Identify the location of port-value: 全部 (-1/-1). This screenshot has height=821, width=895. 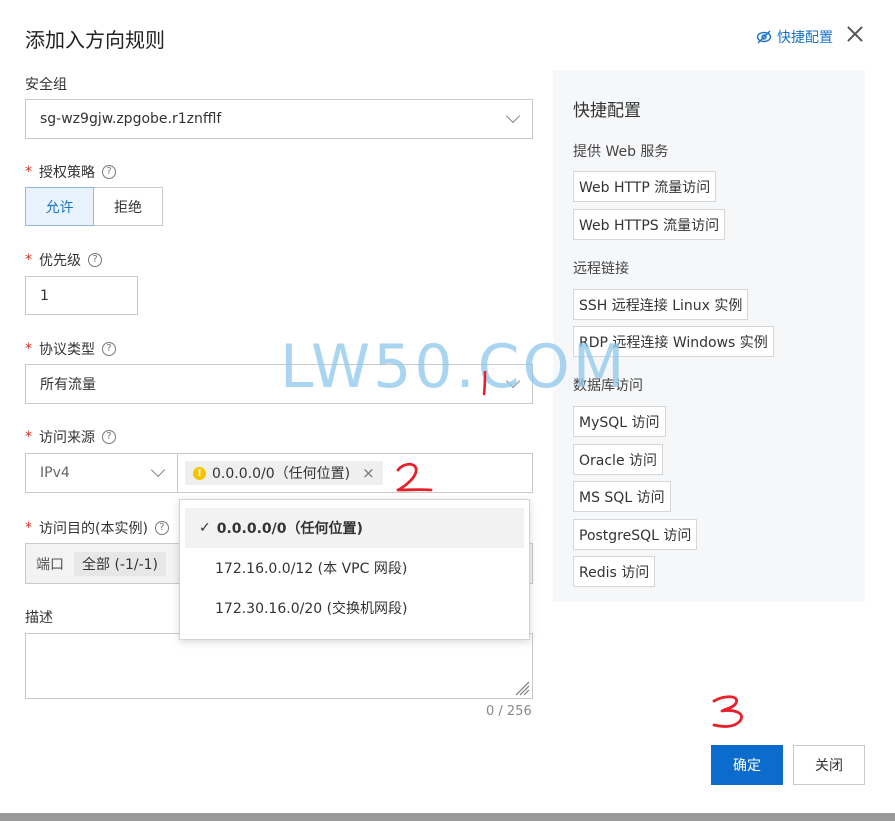
(120, 563).